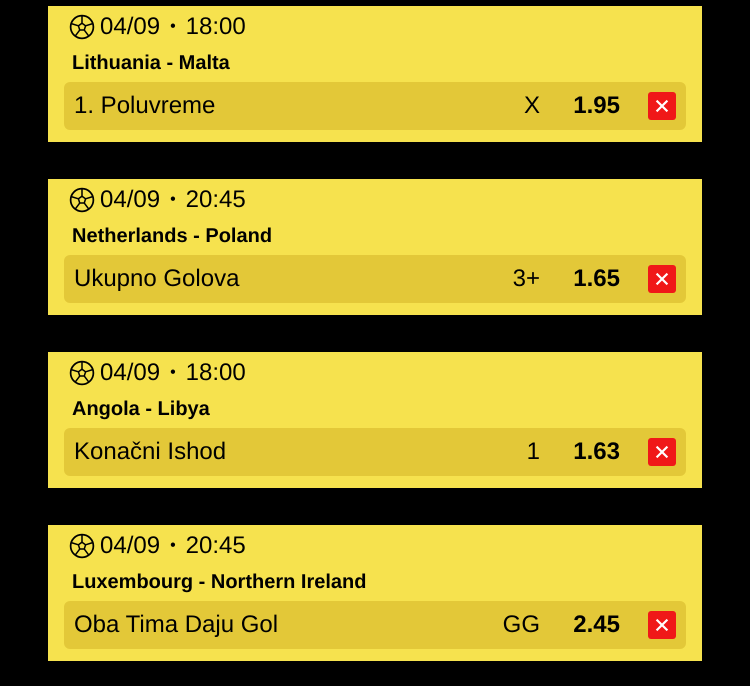 This screenshot has height=686, width=750. I want to click on match-teams: Angola - Libya, so click(141, 410).